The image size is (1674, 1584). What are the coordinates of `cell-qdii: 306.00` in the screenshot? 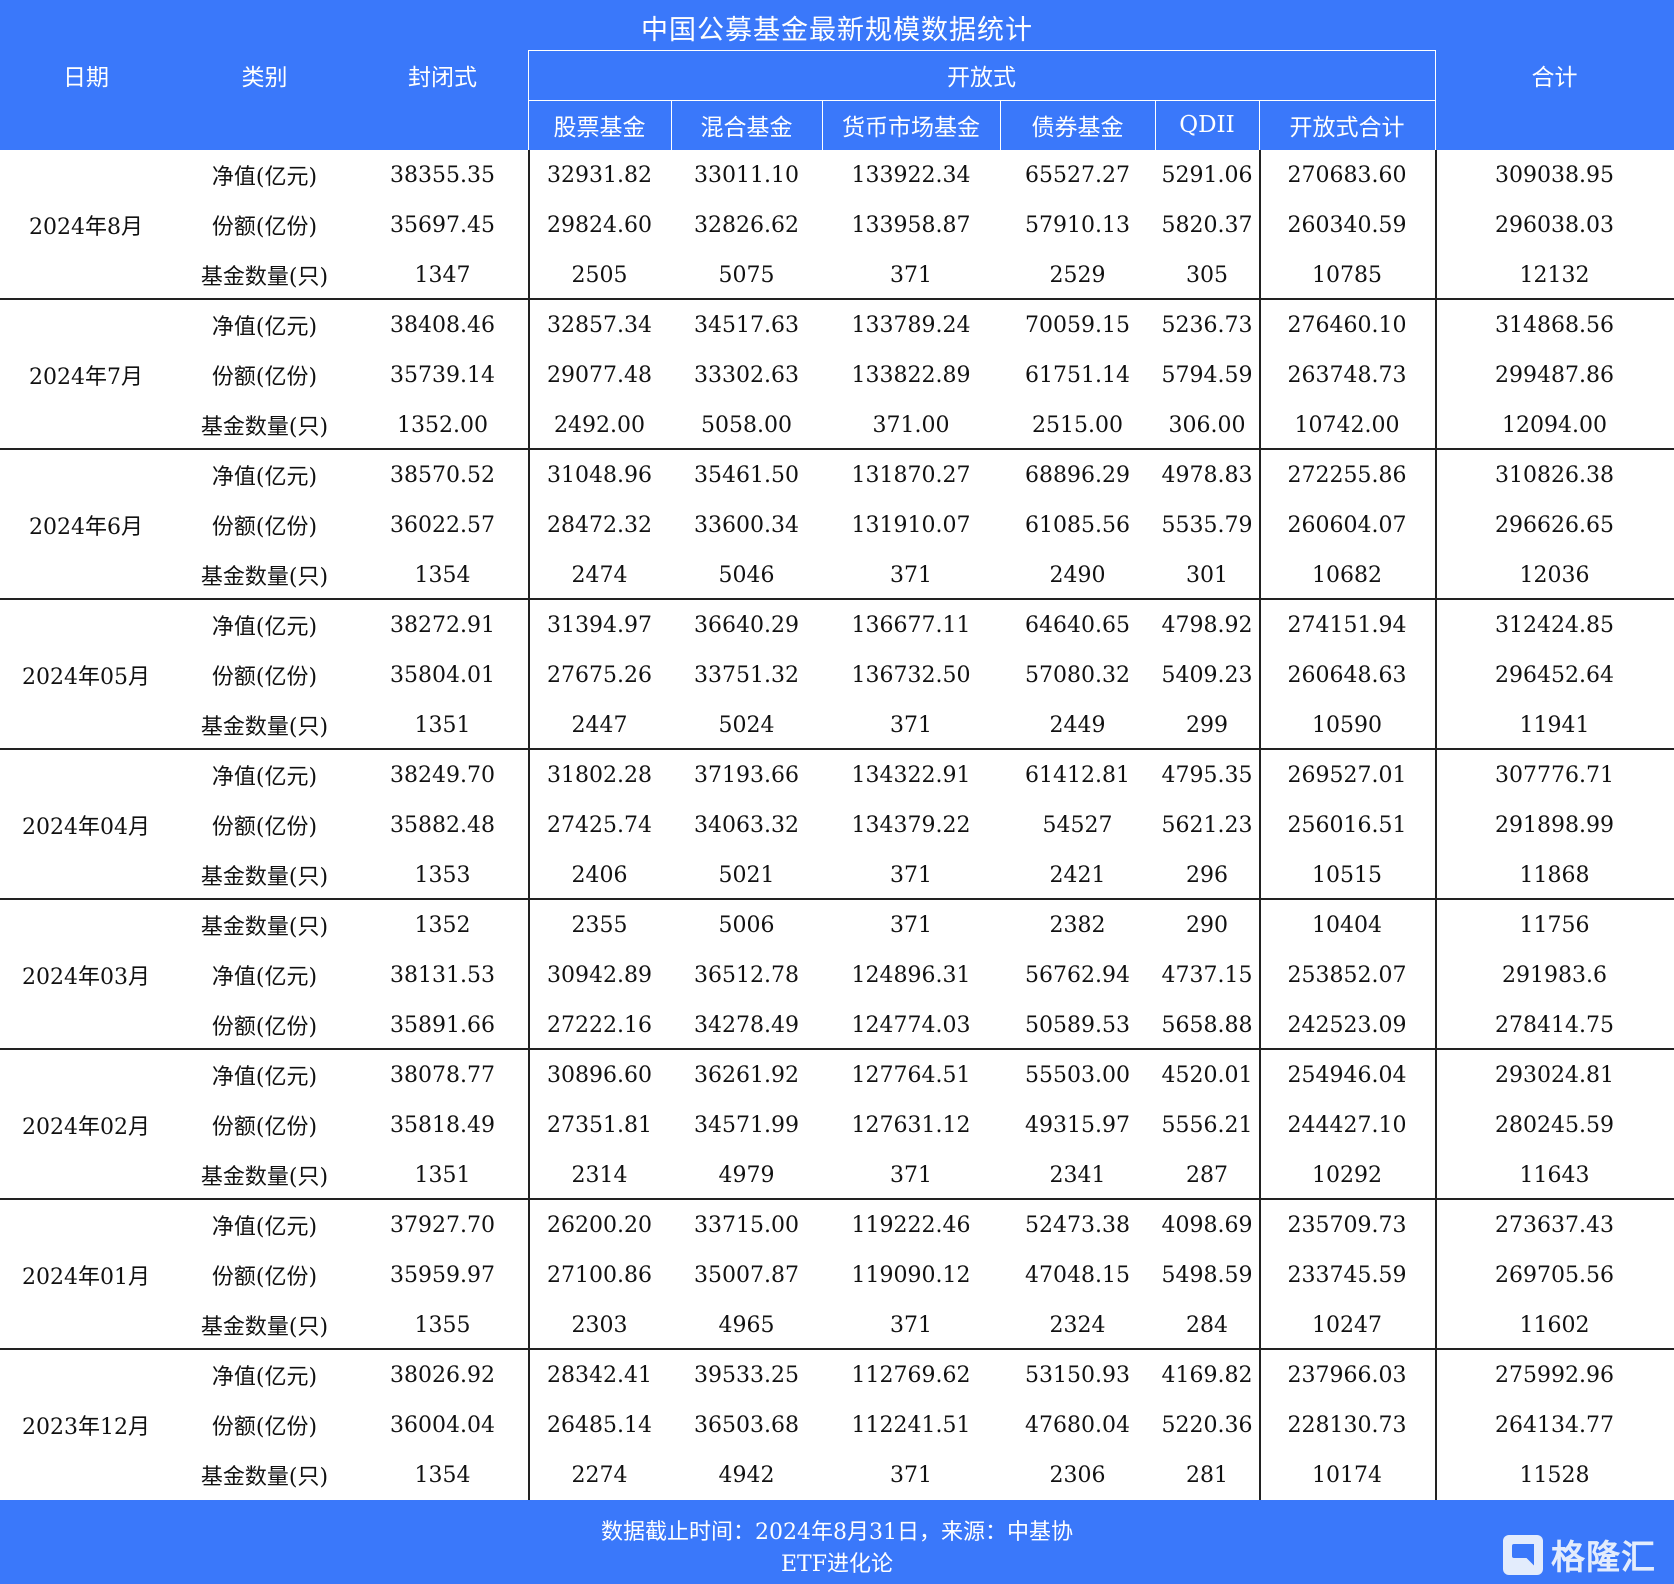 It's located at (1207, 425).